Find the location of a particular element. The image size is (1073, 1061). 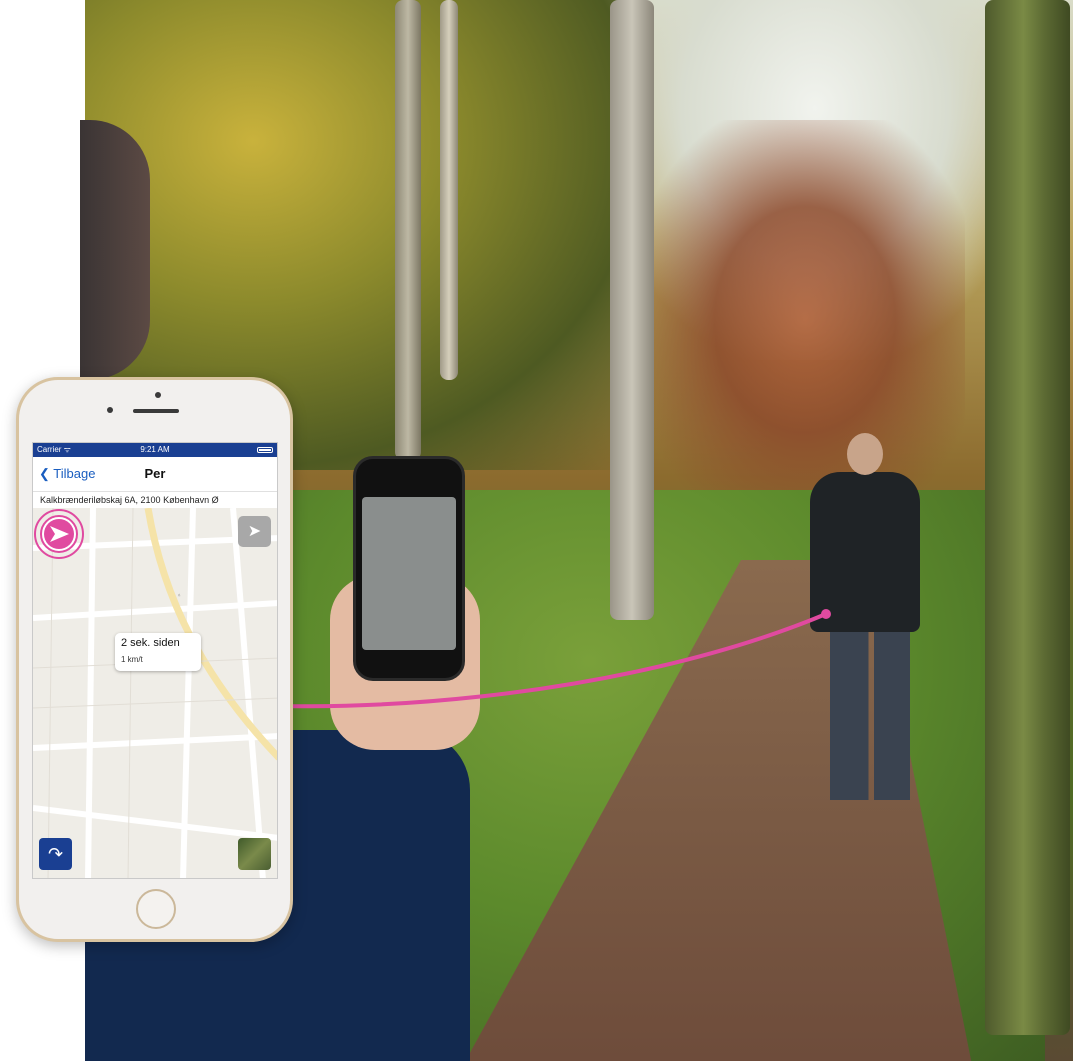

street-map is located at coordinates (155, 693).